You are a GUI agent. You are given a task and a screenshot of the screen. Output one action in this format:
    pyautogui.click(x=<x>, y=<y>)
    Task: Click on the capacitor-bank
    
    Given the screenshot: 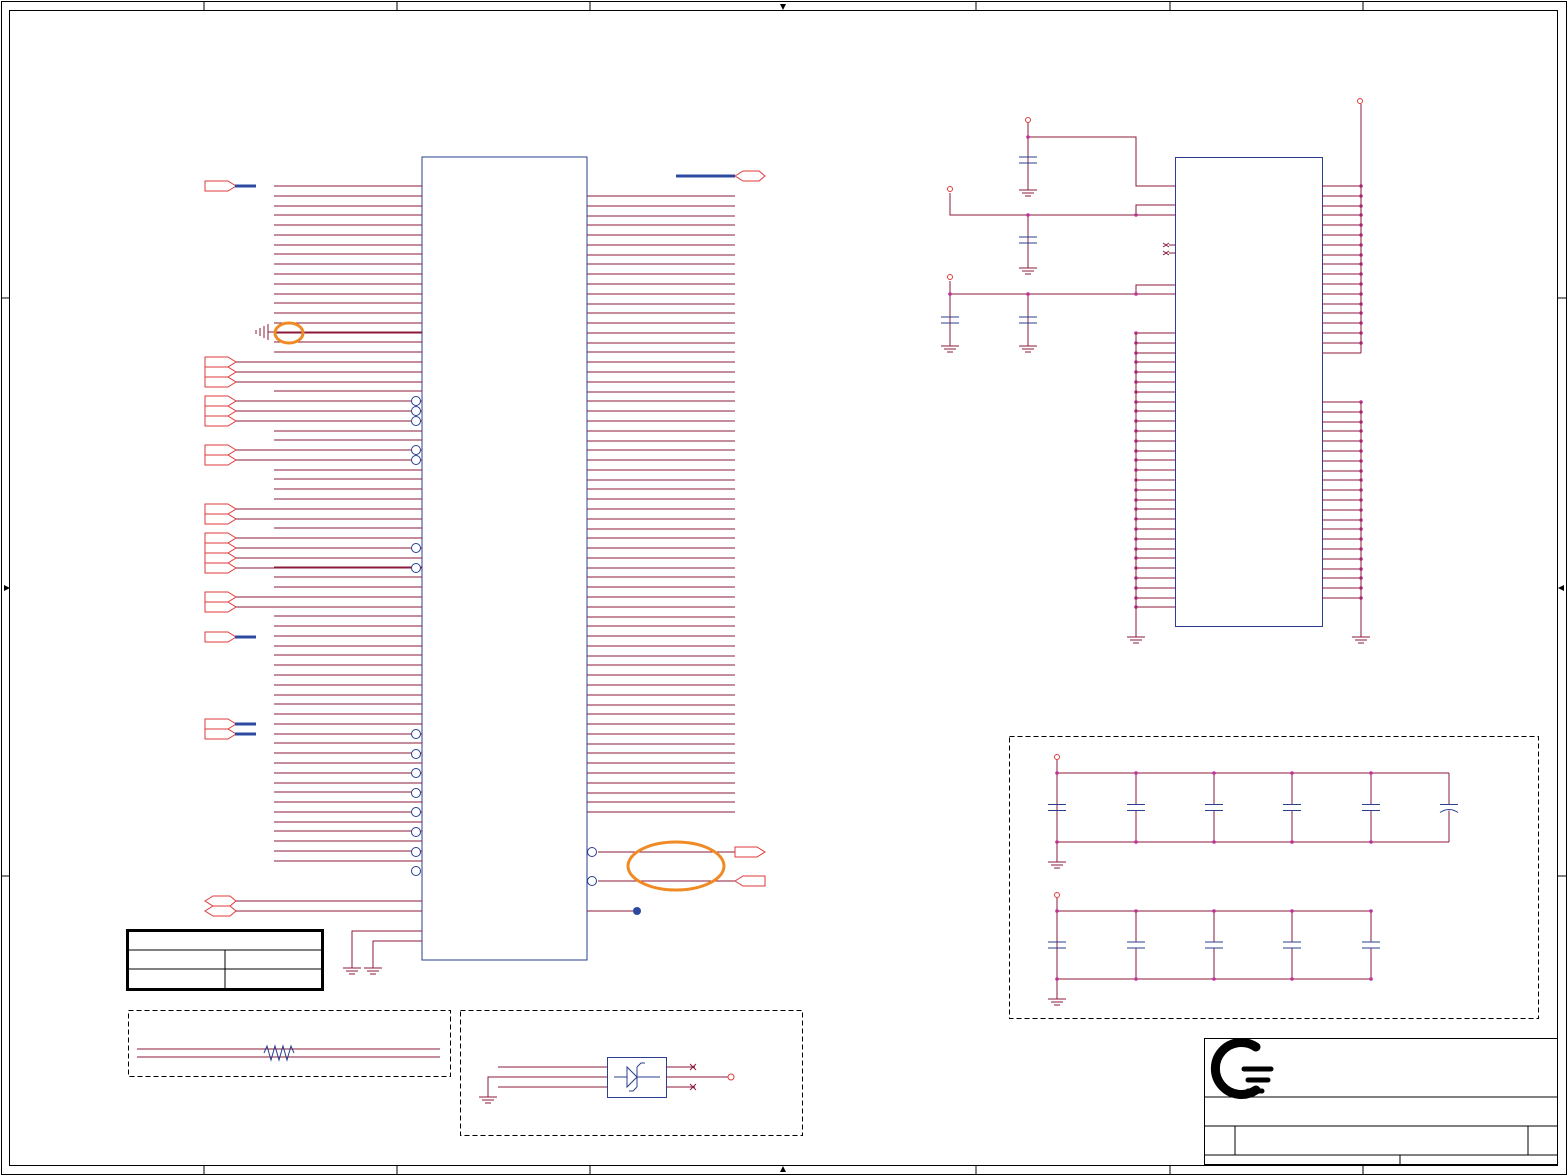 What is the action you would take?
    pyautogui.click(x=1253, y=880)
    